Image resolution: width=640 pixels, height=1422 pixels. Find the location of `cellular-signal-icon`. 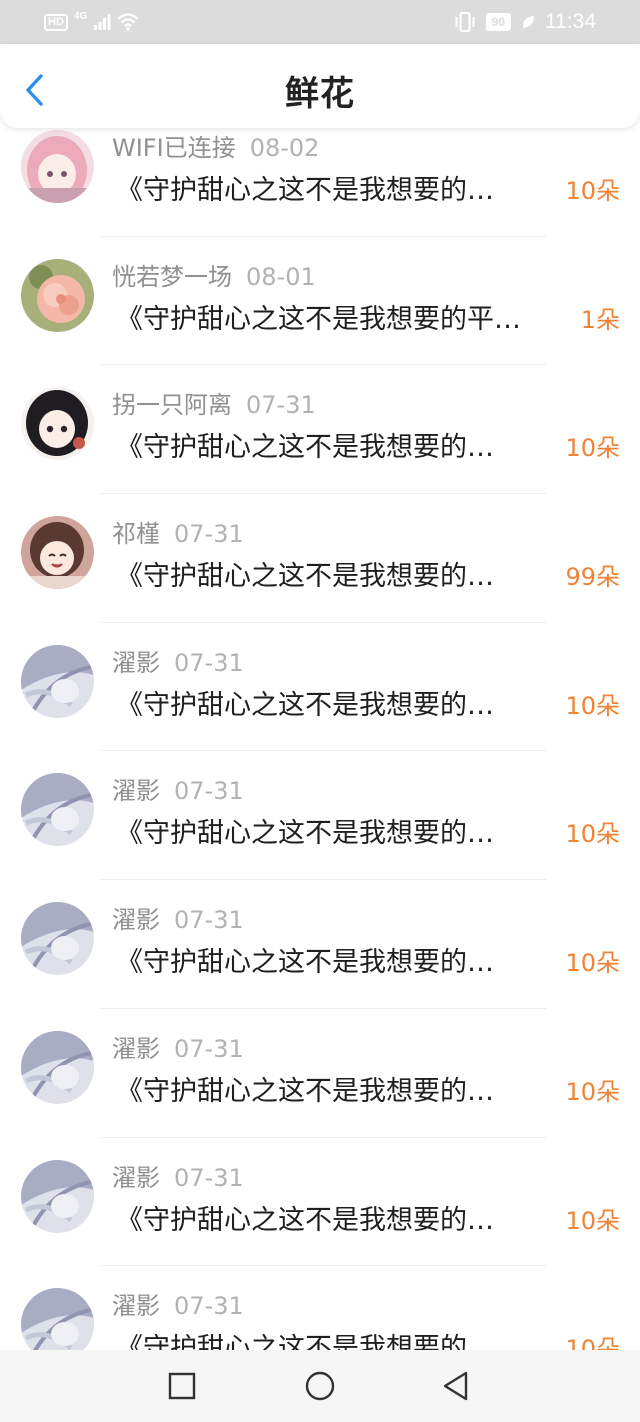

cellular-signal-icon is located at coordinates (102, 22).